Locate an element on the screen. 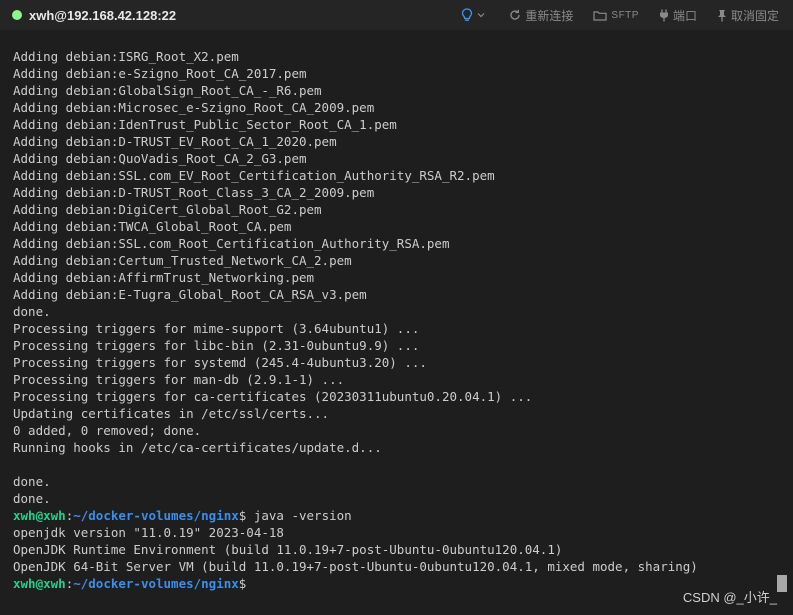 The image size is (793, 615). toolbar: 重新连接 SFTP 端口 取消固定 is located at coordinates (610, 15).